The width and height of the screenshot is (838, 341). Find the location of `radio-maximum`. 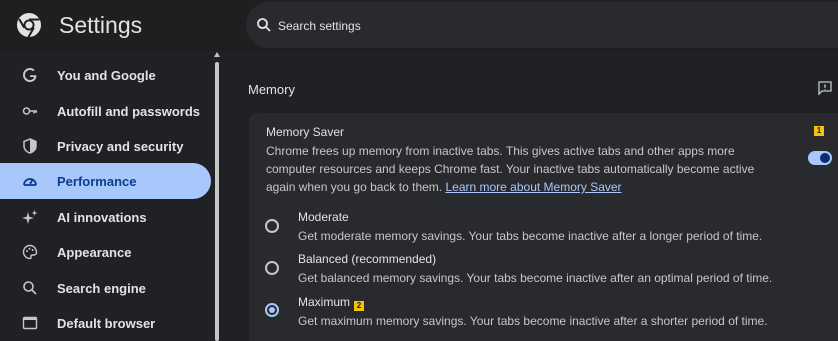

radio-maximum is located at coordinates (272, 310).